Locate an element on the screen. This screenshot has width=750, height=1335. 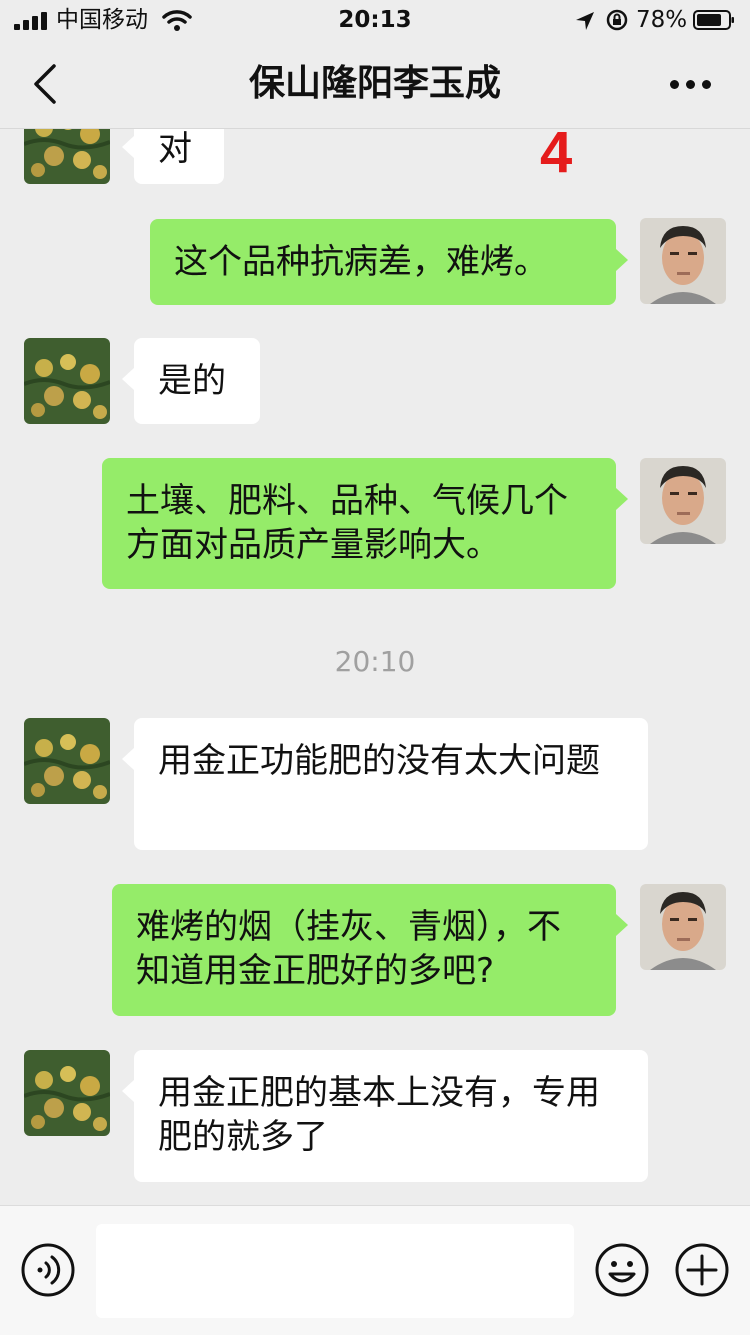
incoming-message-bubble: 用金正肥的基本上没有，专用肥的就多了 is located at coordinates (385, 1116).